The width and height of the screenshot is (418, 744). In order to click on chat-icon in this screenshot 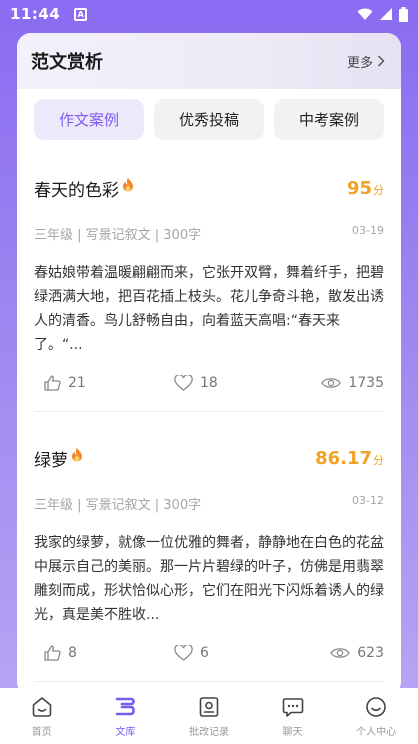, I will do `click(292, 707)`.